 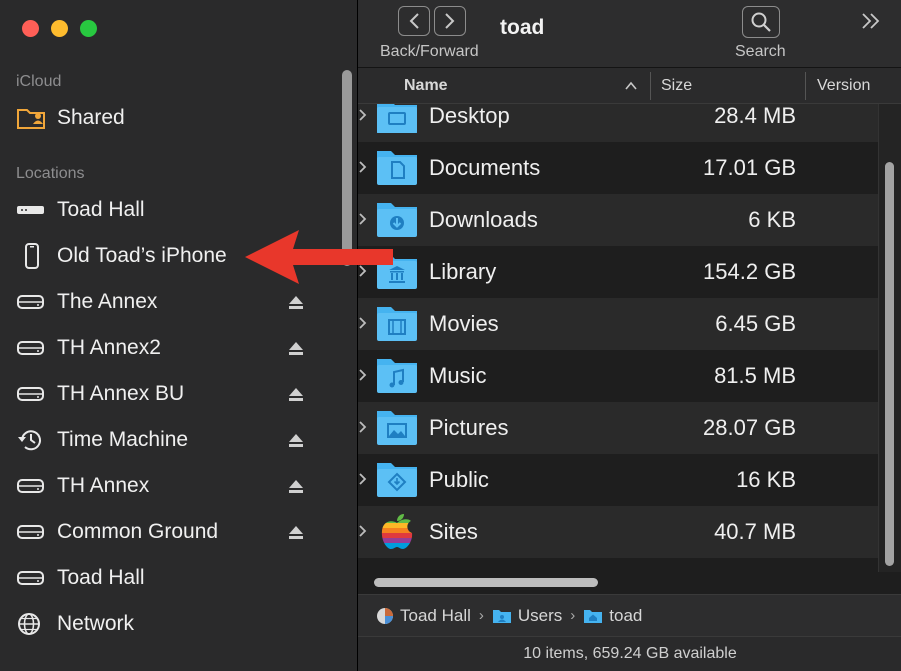 I want to click on shared-folder-icon, so click(x=32, y=118).